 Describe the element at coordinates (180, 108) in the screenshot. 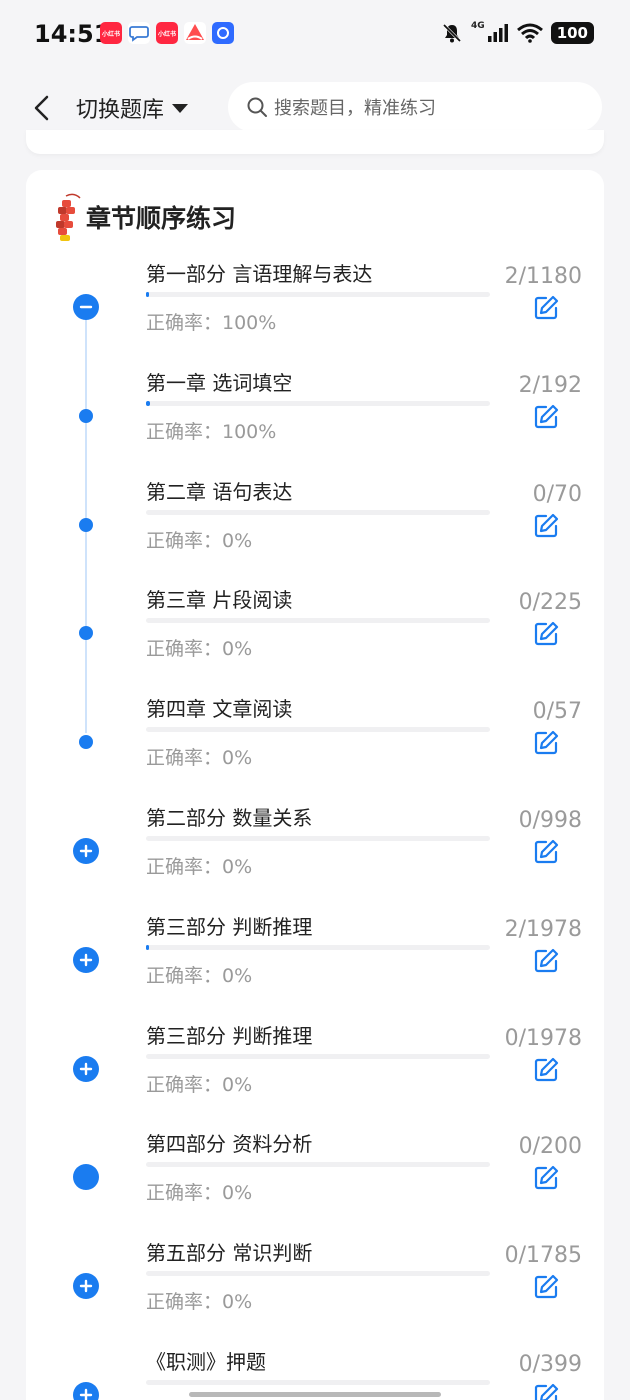

I see `caret-down-icon` at that location.